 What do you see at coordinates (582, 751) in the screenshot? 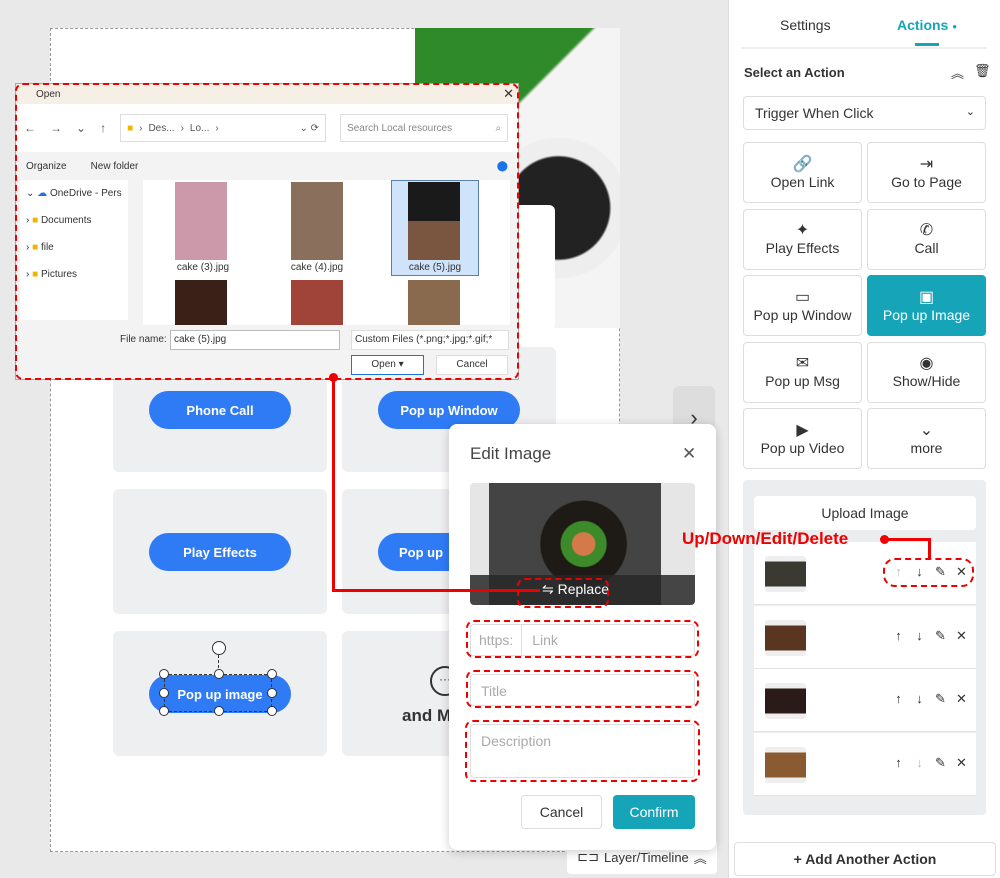
I see `description-highlight` at bounding box center [582, 751].